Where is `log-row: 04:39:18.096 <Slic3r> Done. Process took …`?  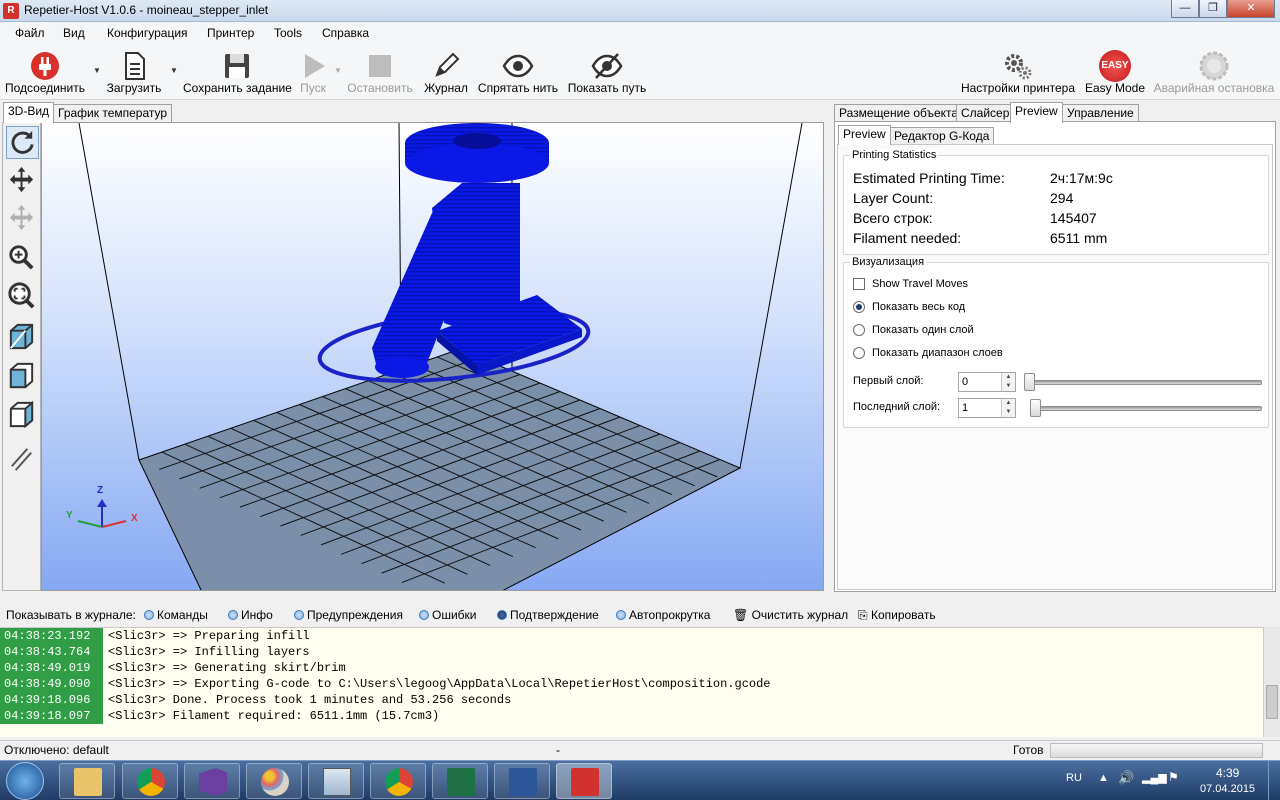
log-row: 04:39:18.096 <Slic3r> Done. Process took … is located at coordinates (631, 700).